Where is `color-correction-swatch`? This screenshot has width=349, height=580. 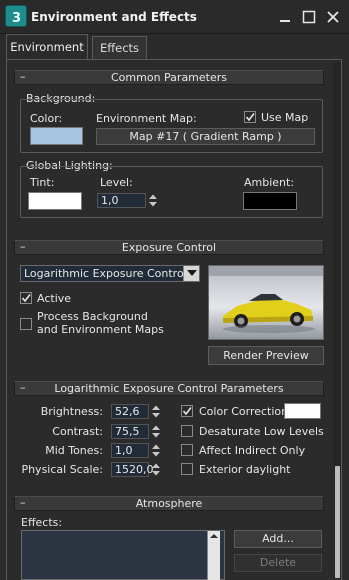 color-correction-swatch is located at coordinates (302, 411).